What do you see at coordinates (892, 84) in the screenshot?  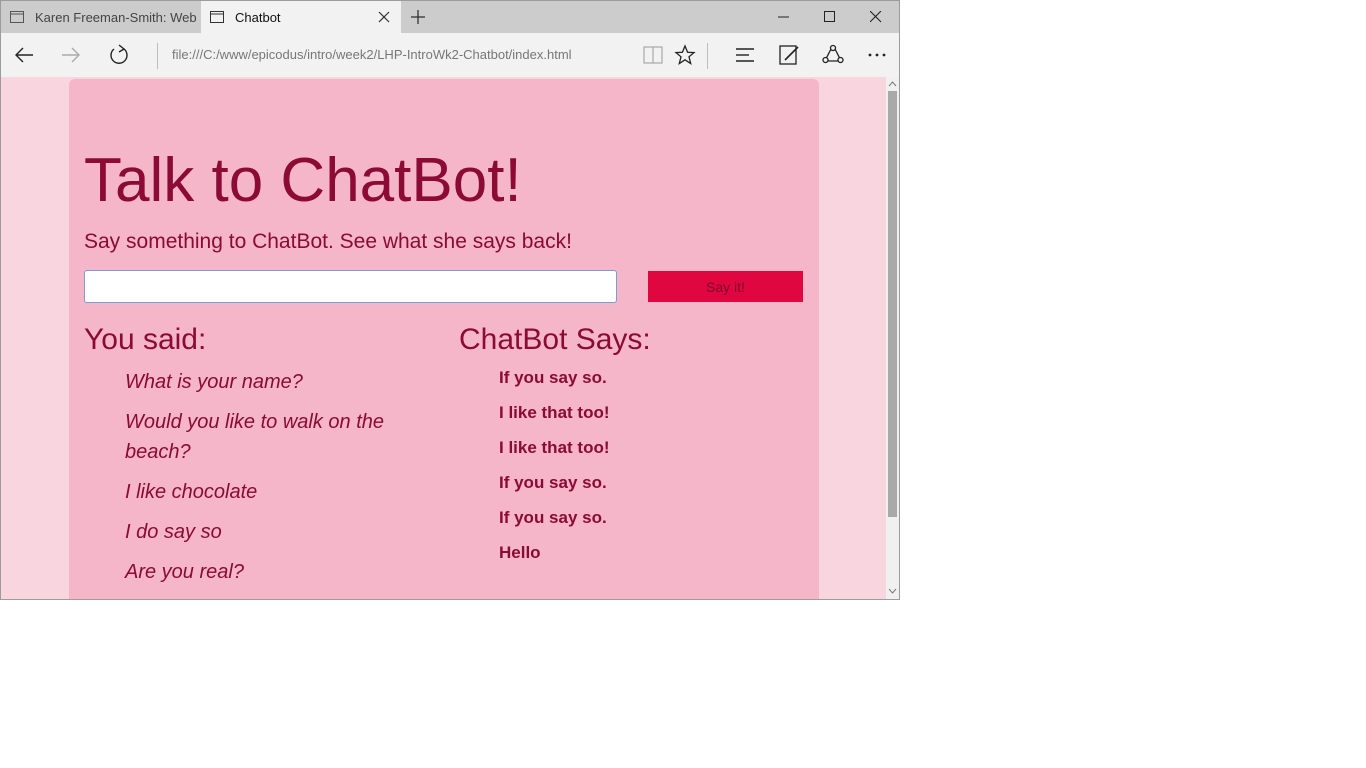 I see `scroll-up-arrow-icon` at bounding box center [892, 84].